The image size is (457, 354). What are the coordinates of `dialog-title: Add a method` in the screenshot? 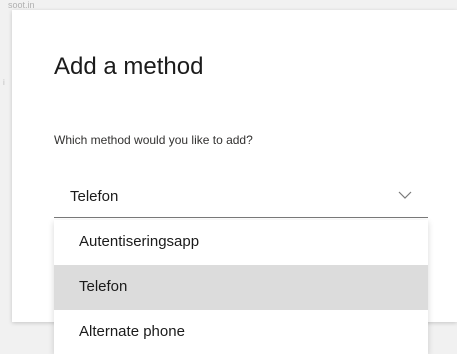 It's located at (129, 66).